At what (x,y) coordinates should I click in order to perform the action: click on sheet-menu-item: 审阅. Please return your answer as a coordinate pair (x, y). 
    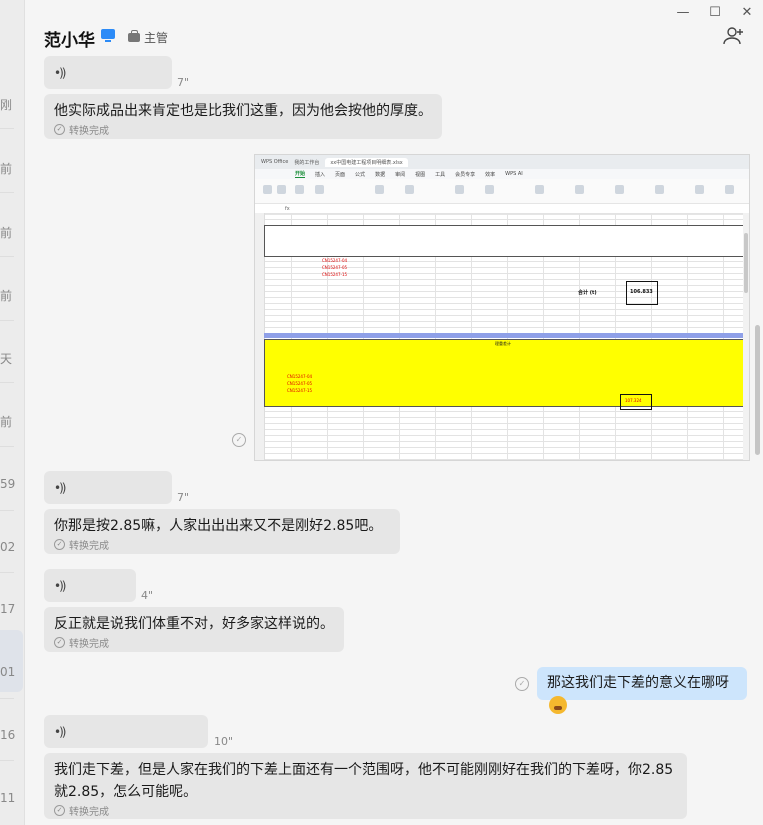
    Looking at the image, I should click on (400, 174).